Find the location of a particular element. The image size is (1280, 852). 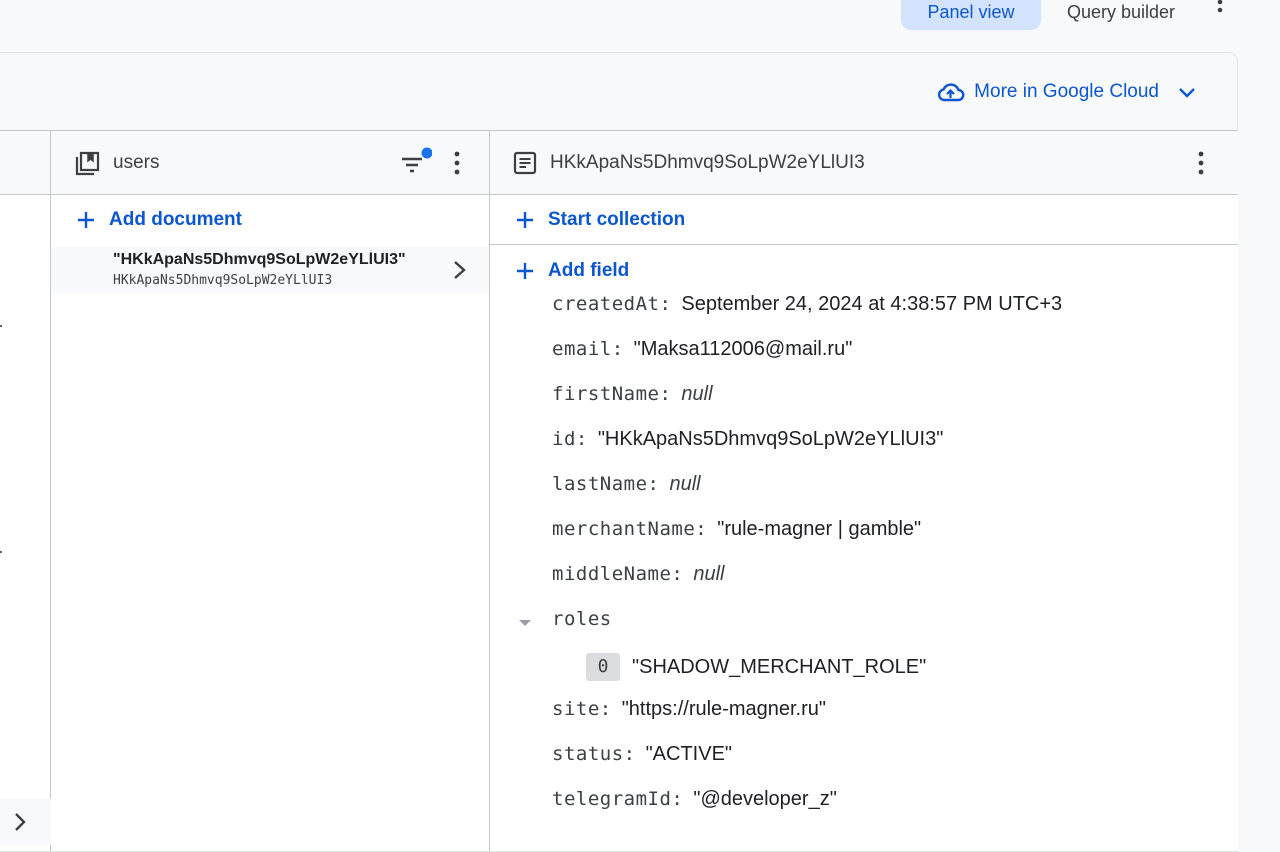

field-key: status: is located at coordinates (594, 754).